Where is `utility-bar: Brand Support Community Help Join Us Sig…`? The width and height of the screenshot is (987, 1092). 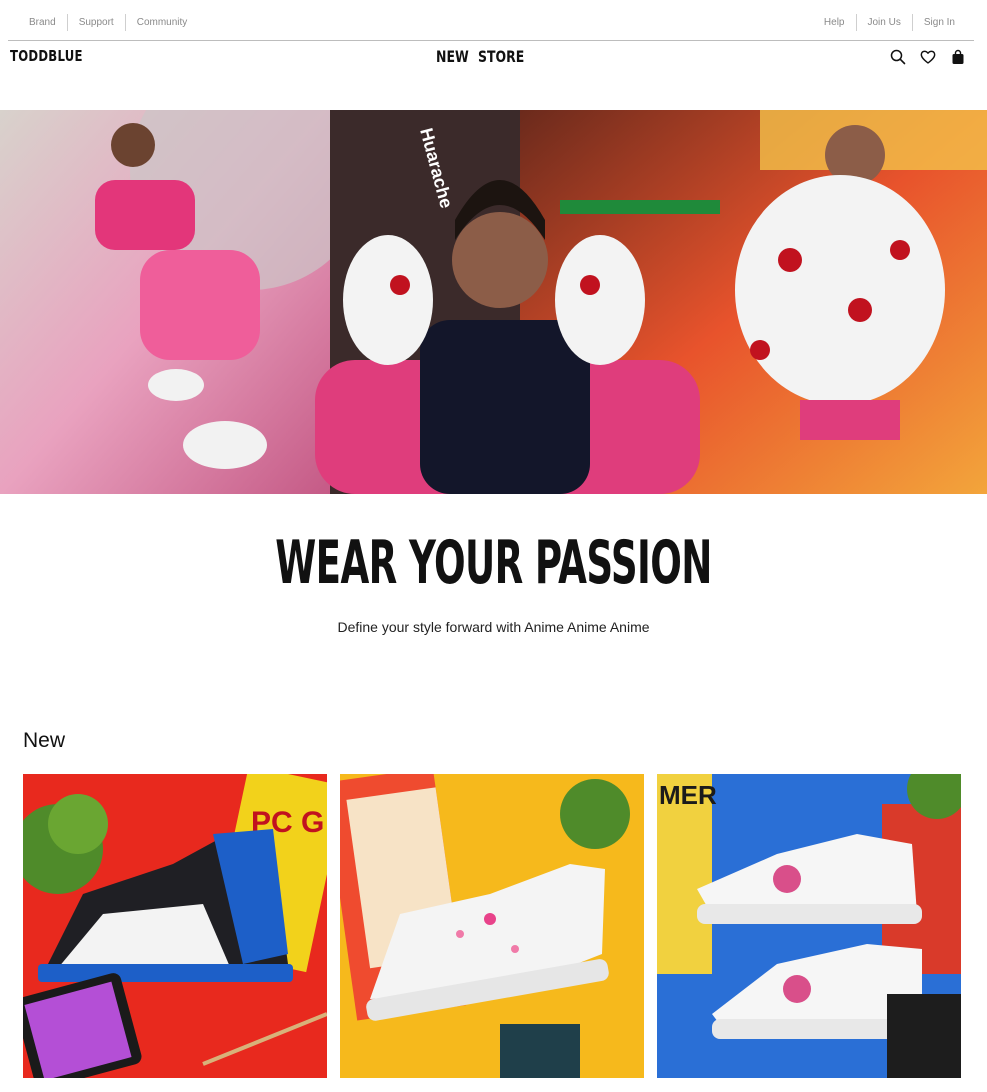 utility-bar: Brand Support Community Help Join Us Sig… is located at coordinates (491, 20).